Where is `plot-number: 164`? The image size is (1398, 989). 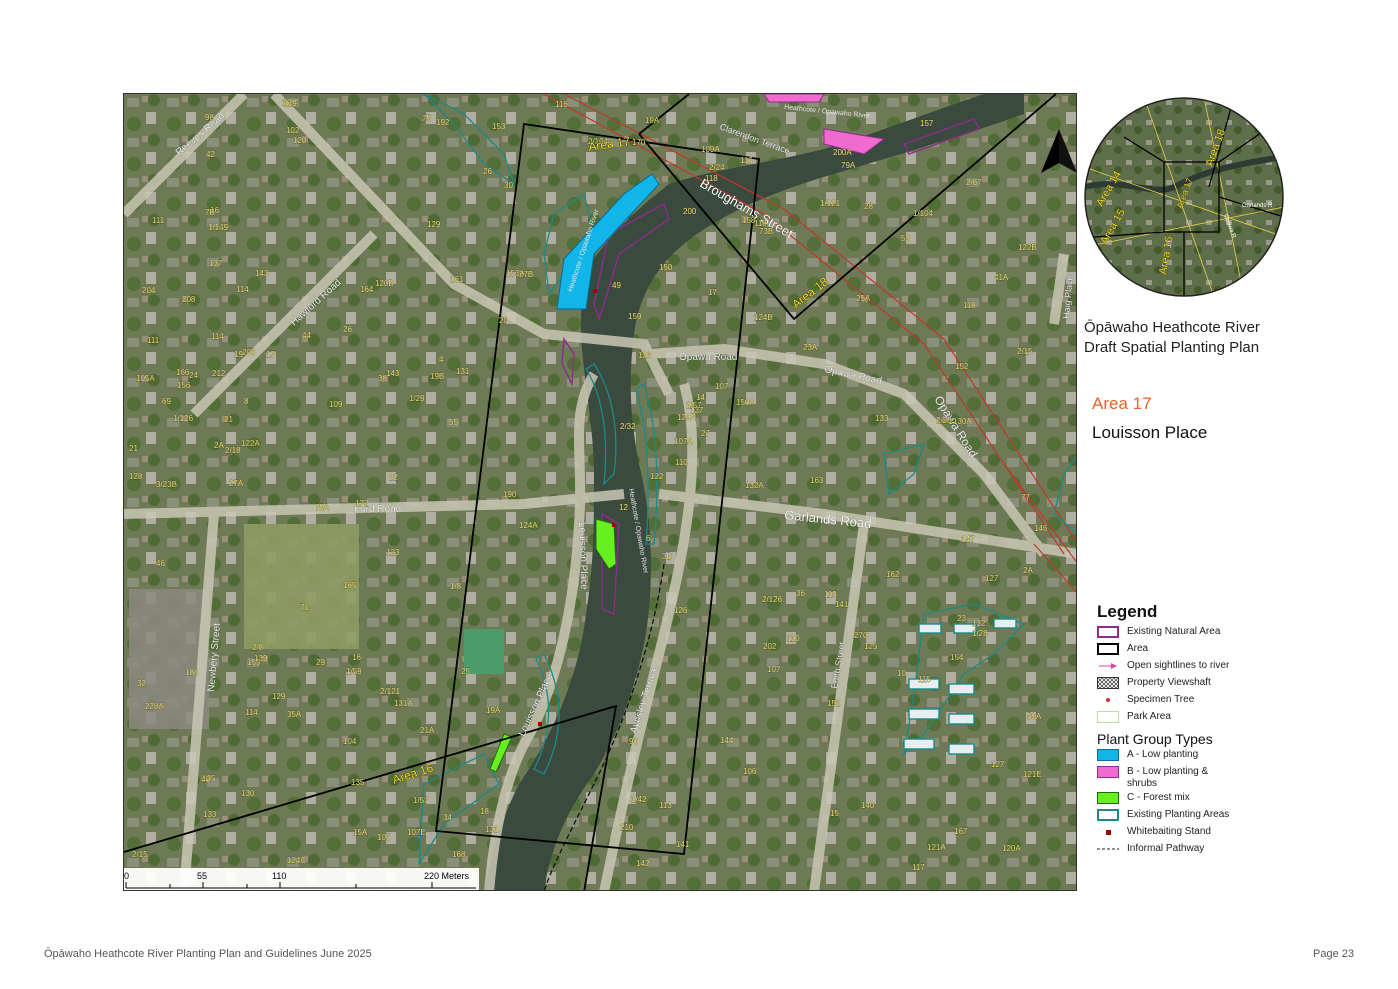 plot-number: 164 is located at coordinates (367, 289).